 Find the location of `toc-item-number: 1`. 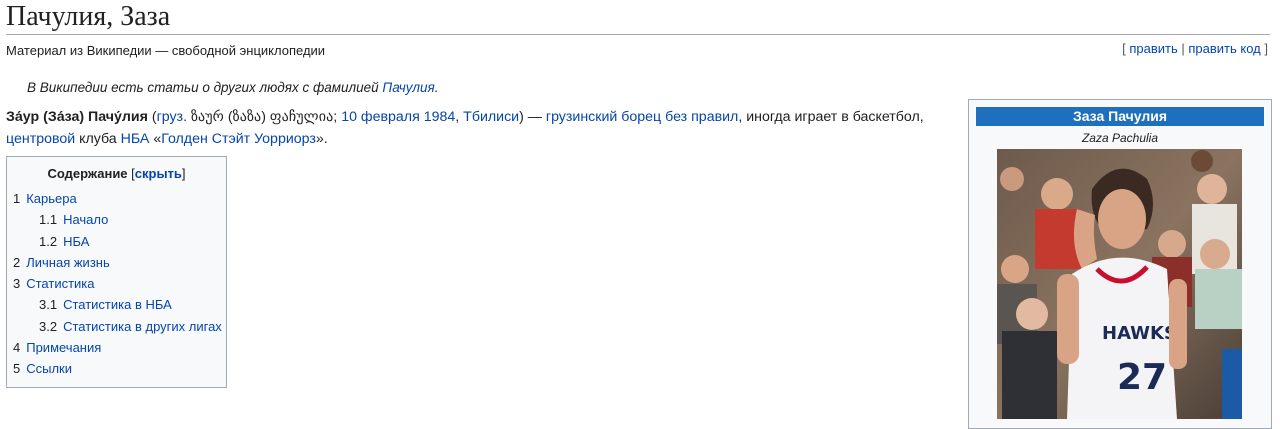

toc-item-number: 1 is located at coordinates (17, 198).